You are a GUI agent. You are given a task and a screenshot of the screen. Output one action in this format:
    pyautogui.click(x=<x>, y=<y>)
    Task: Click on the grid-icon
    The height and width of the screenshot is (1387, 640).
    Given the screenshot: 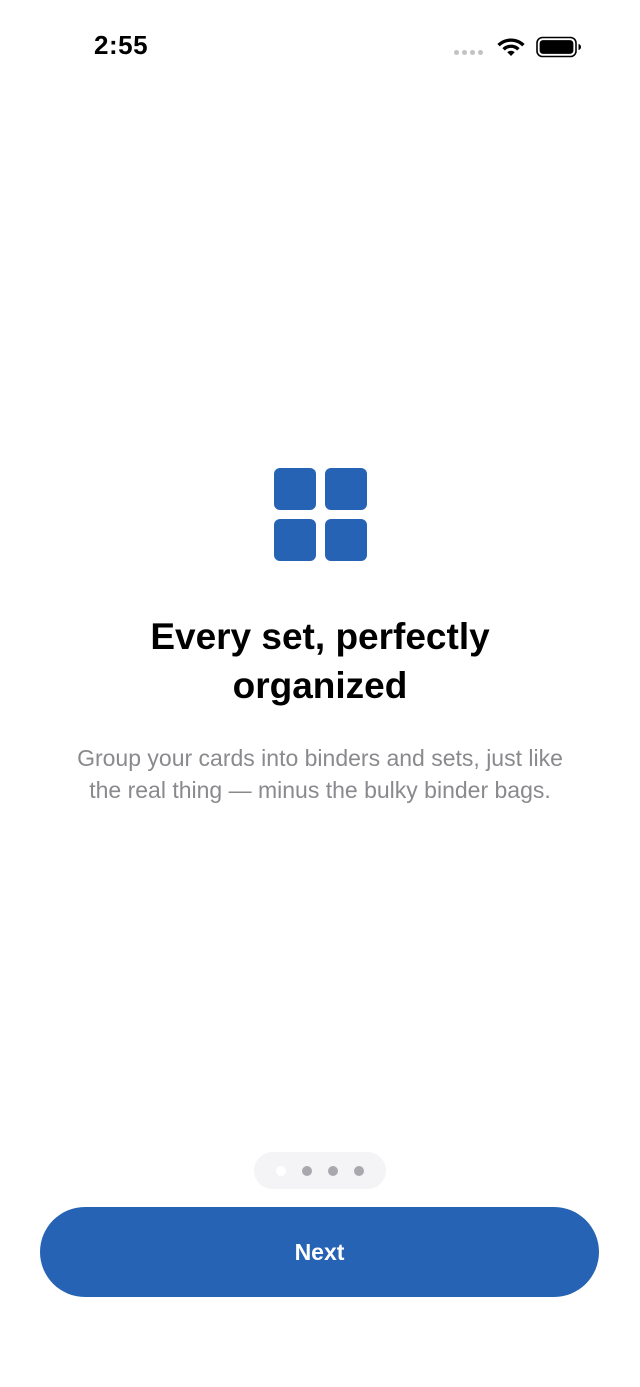 What is the action you would take?
    pyautogui.click(x=320, y=514)
    